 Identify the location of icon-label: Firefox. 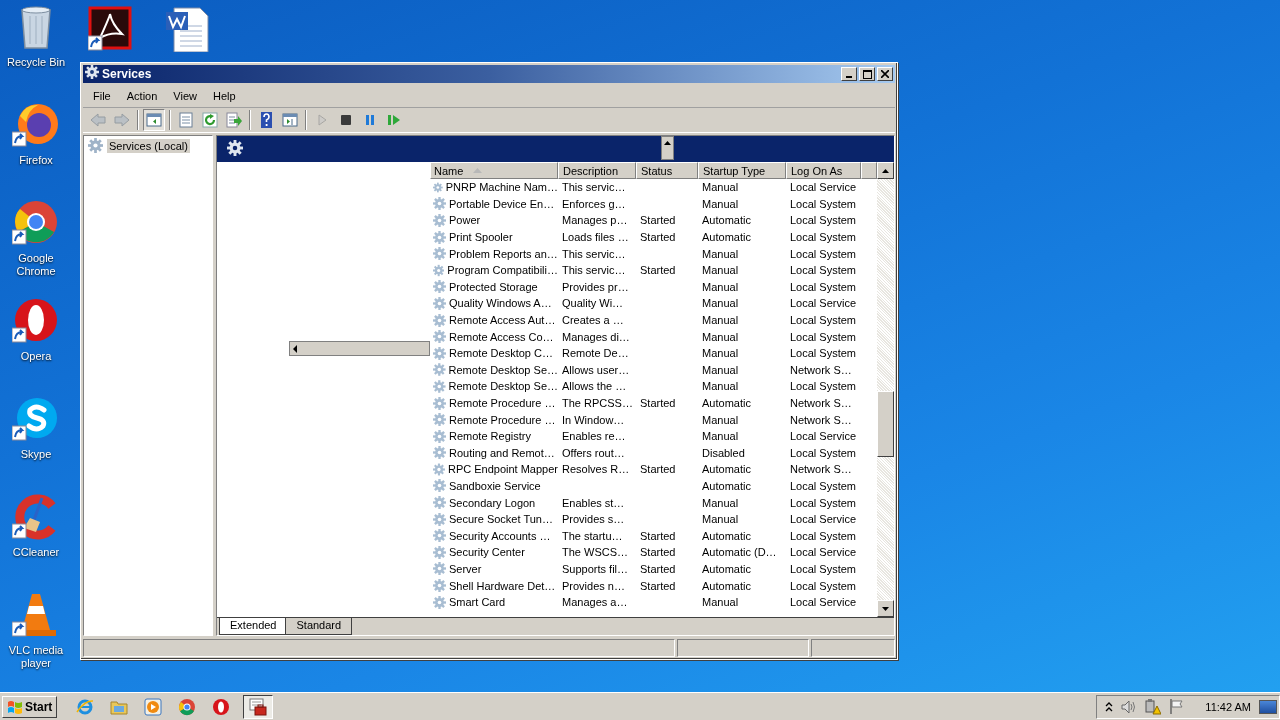
(36, 160).